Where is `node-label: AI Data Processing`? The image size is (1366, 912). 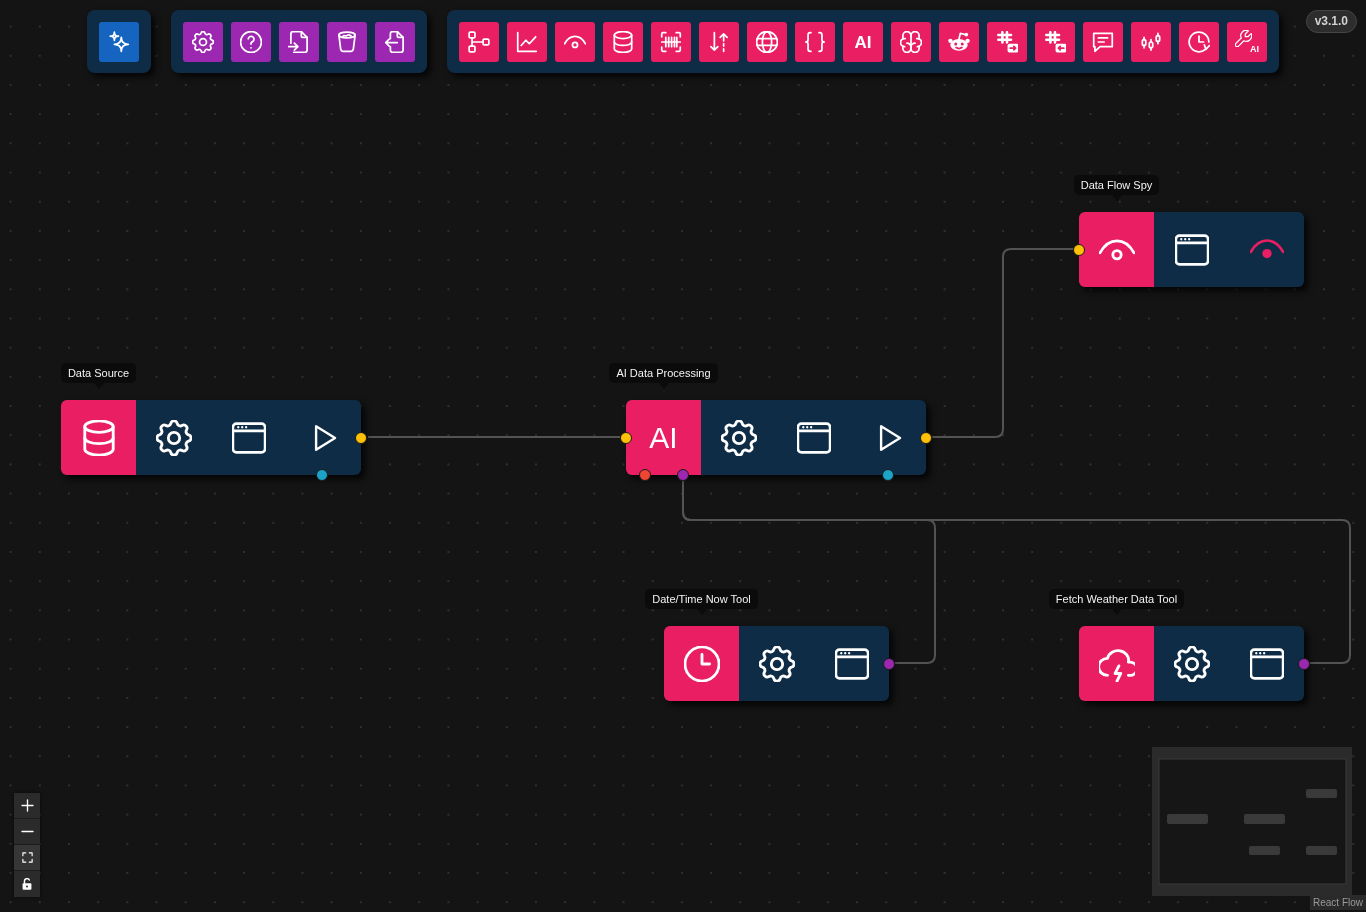 node-label: AI Data Processing is located at coordinates (663, 376).